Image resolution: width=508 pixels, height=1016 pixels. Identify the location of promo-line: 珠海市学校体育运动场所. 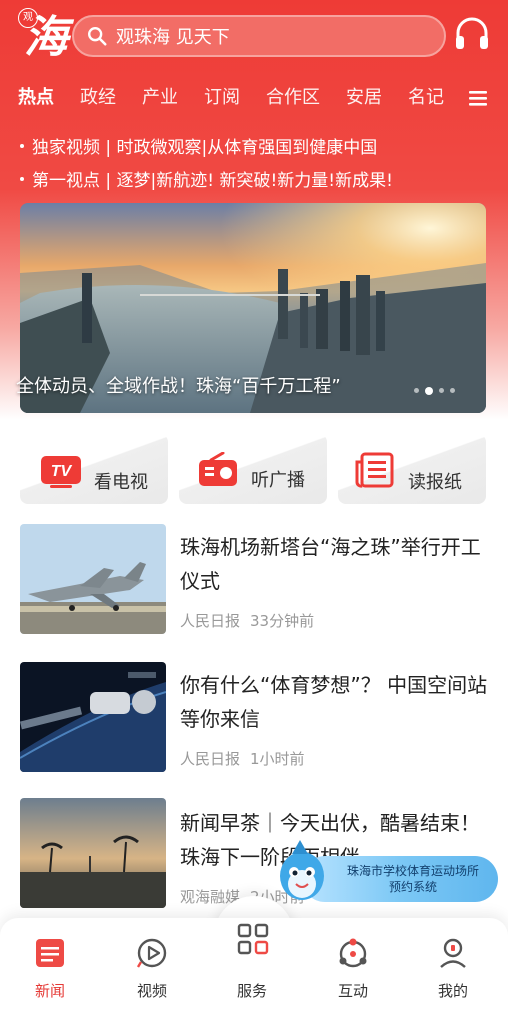
(412, 871).